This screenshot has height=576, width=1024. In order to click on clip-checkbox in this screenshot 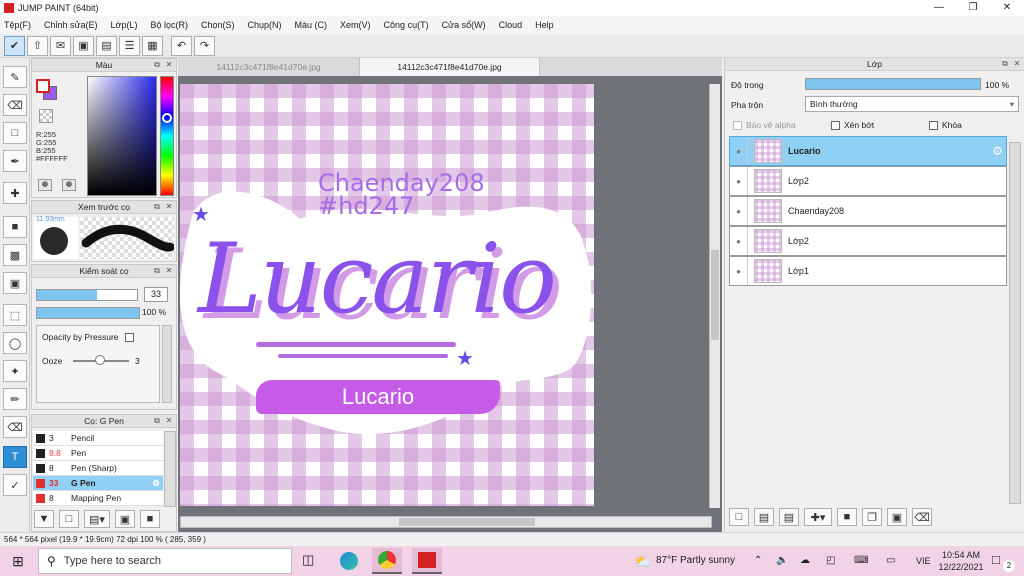, I will do `click(835, 126)`.